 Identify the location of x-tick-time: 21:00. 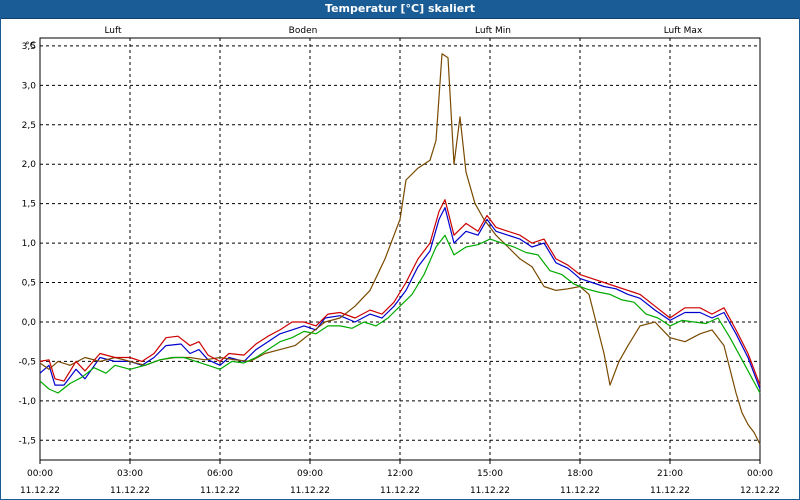
(670, 474).